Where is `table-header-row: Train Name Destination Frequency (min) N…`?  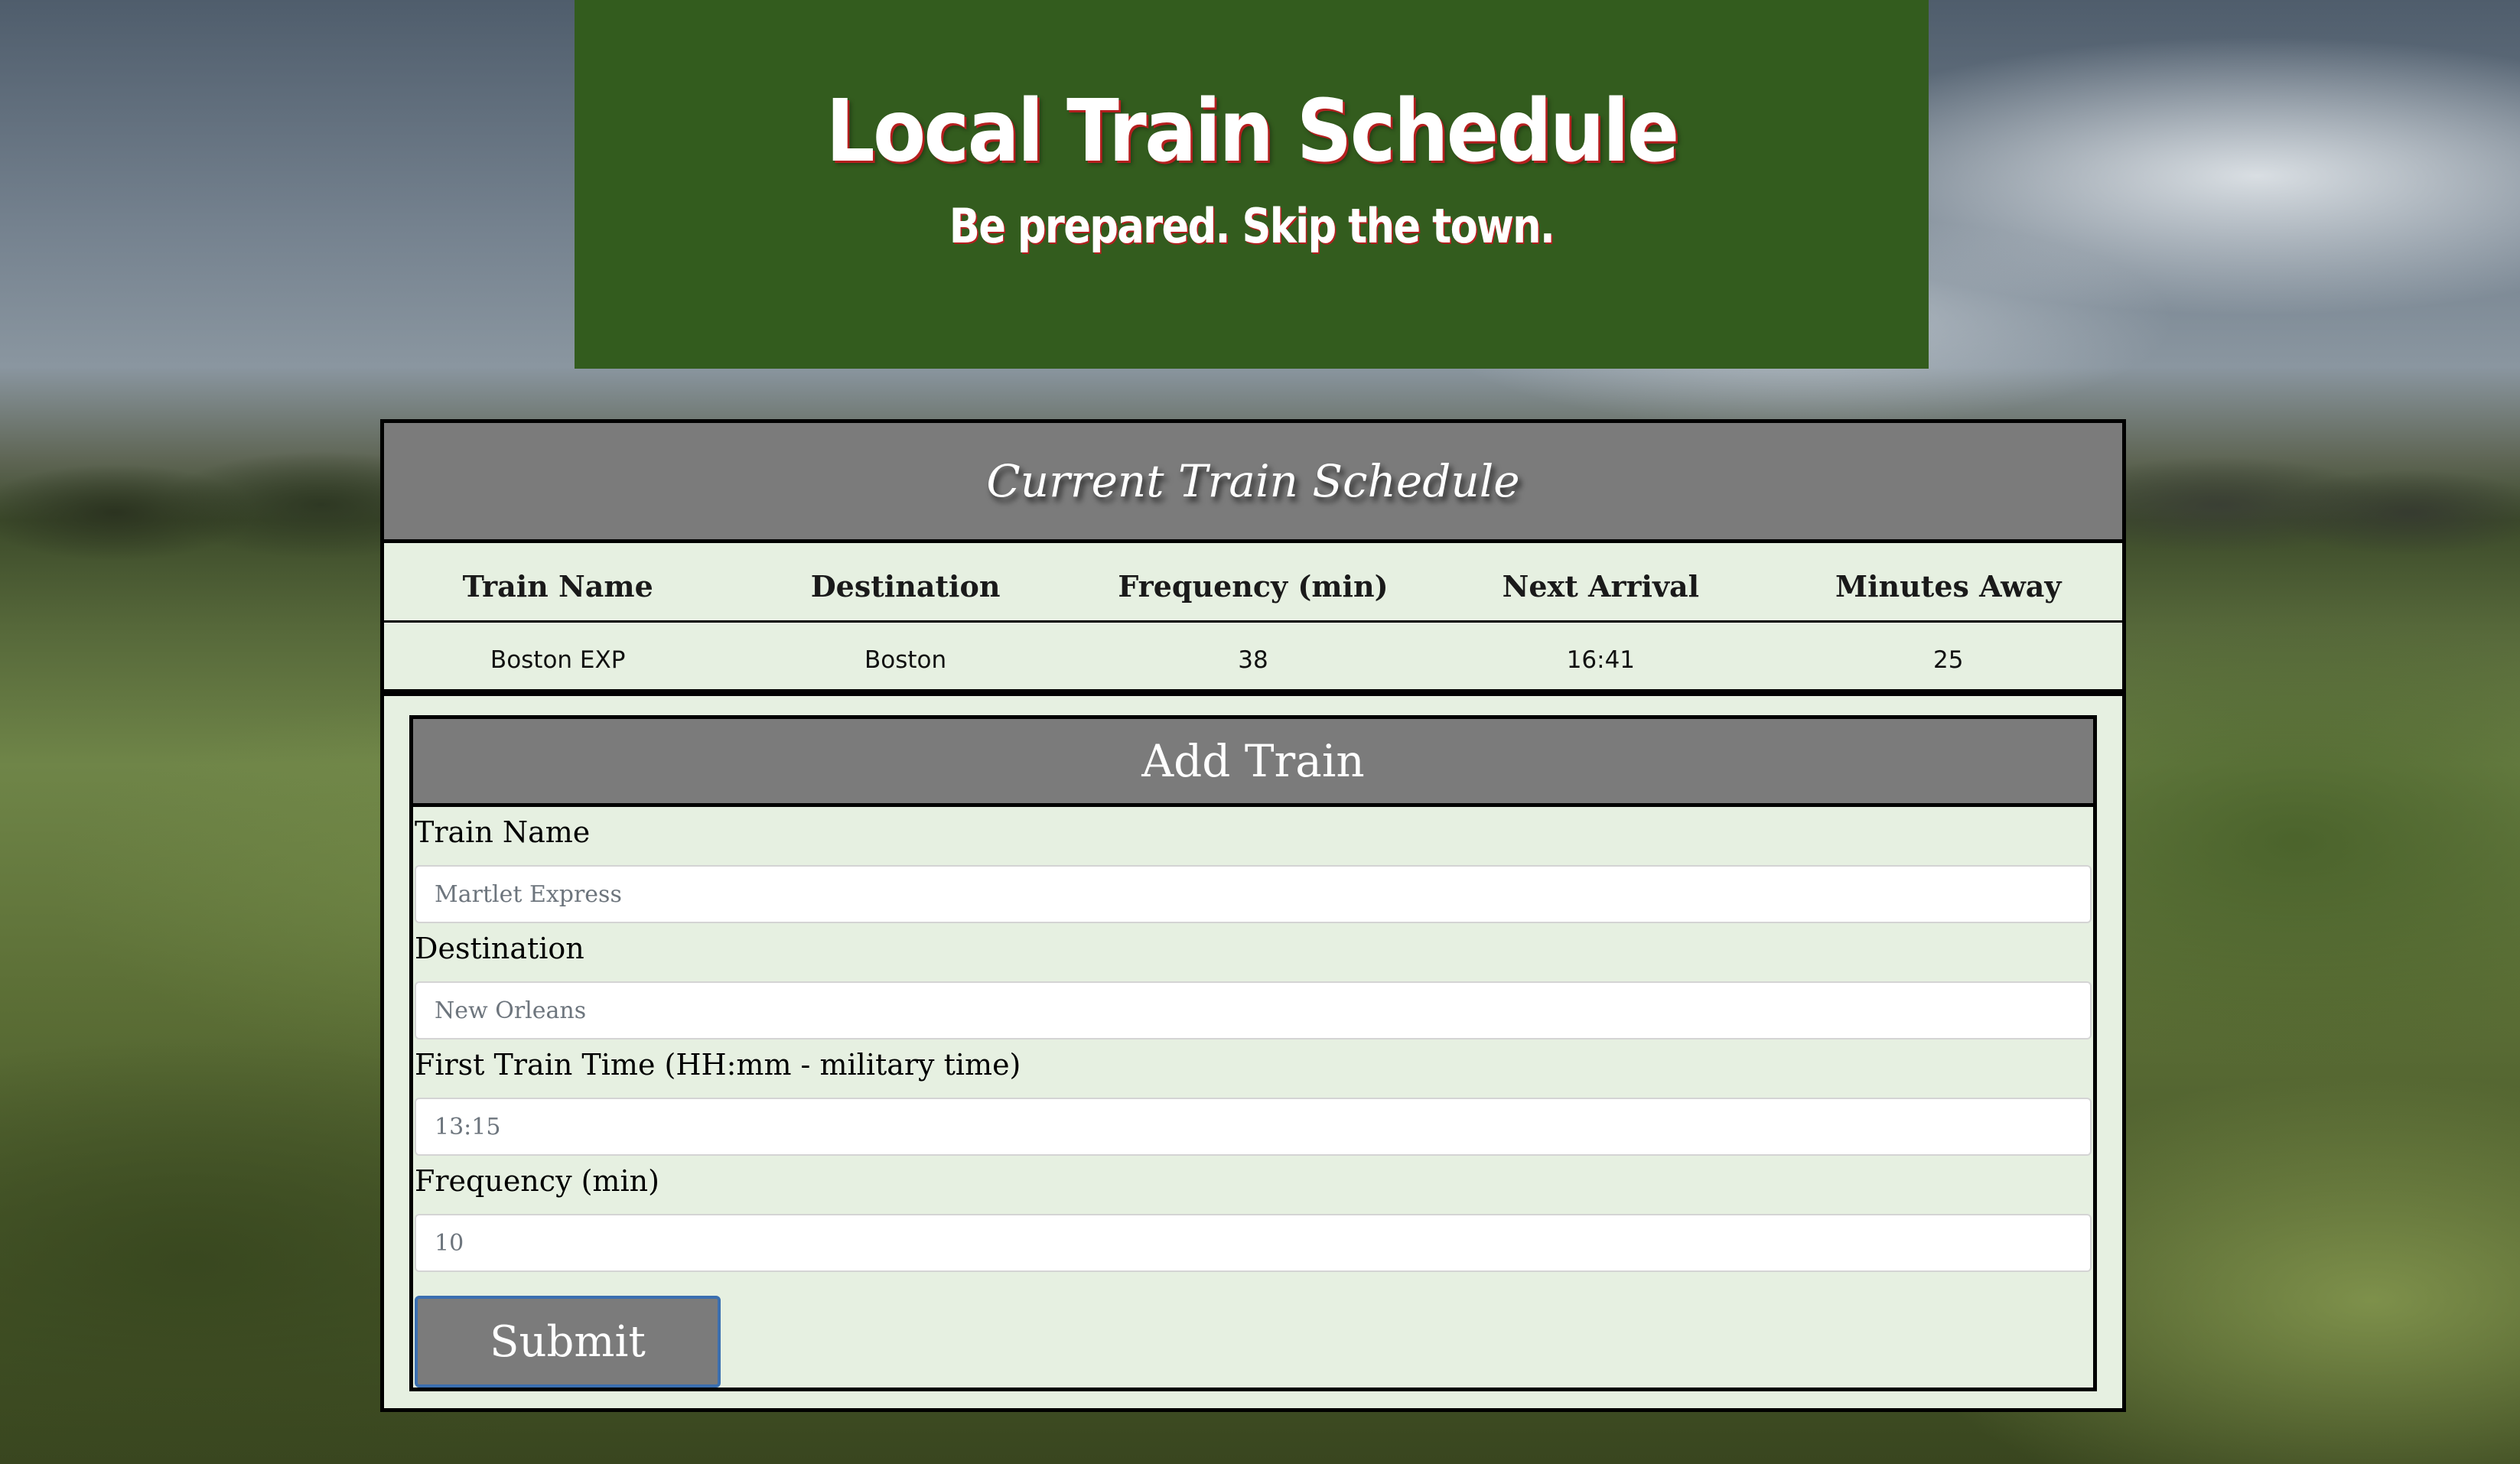 table-header-row: Train Name Destination Frequency (min) N… is located at coordinates (1253, 583).